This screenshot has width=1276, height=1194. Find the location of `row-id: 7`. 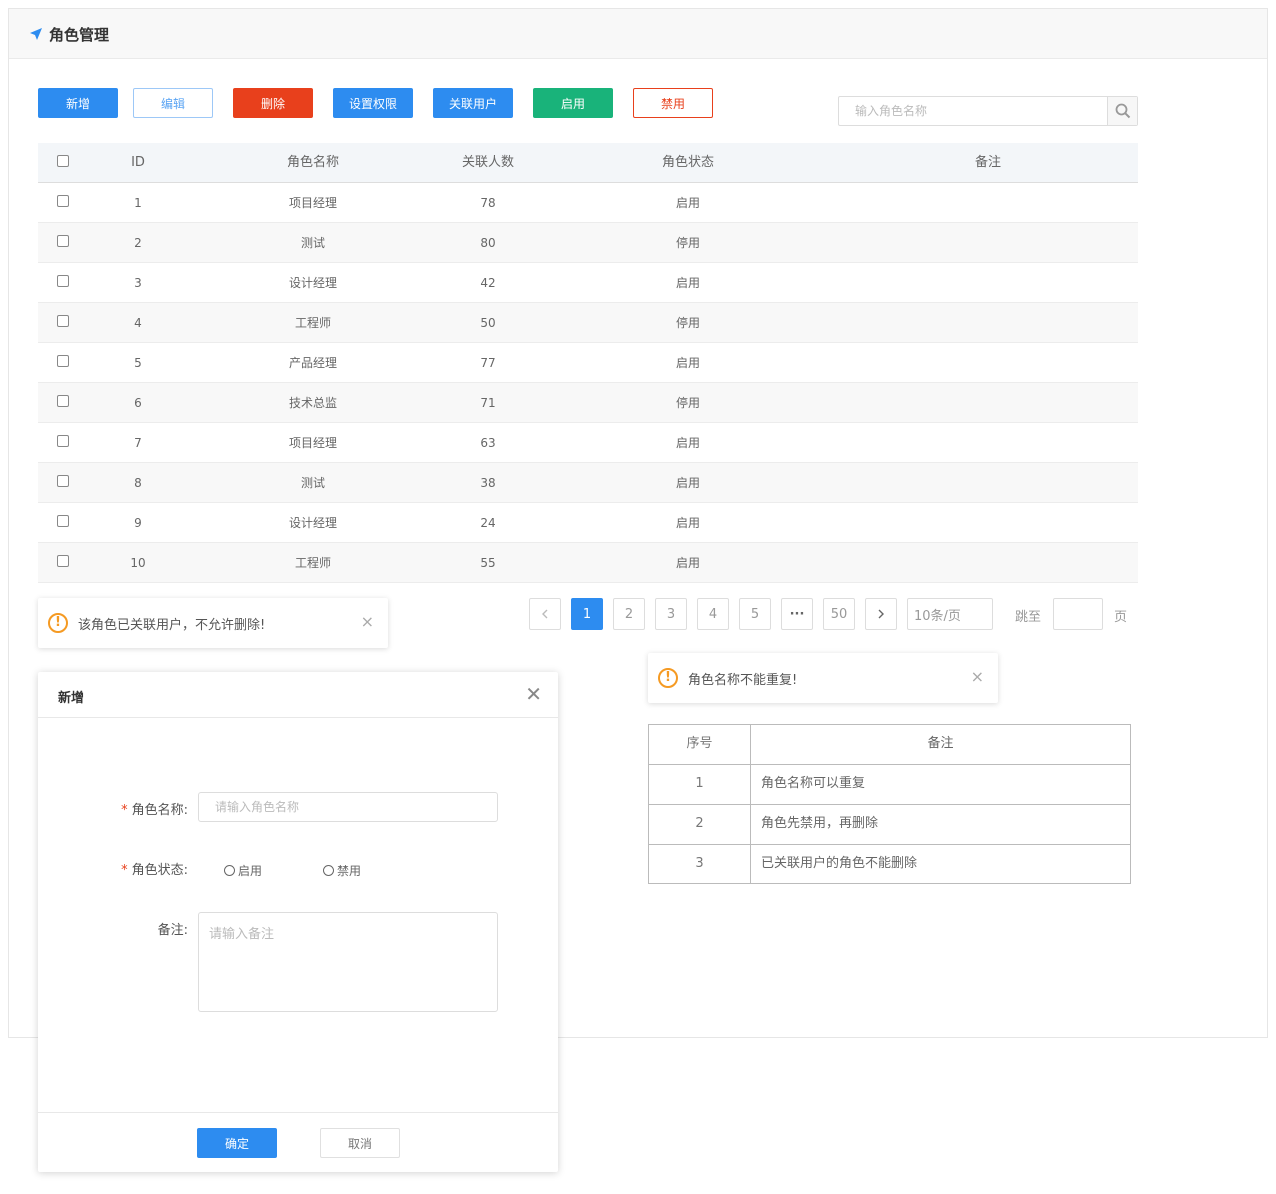

row-id: 7 is located at coordinates (138, 443).